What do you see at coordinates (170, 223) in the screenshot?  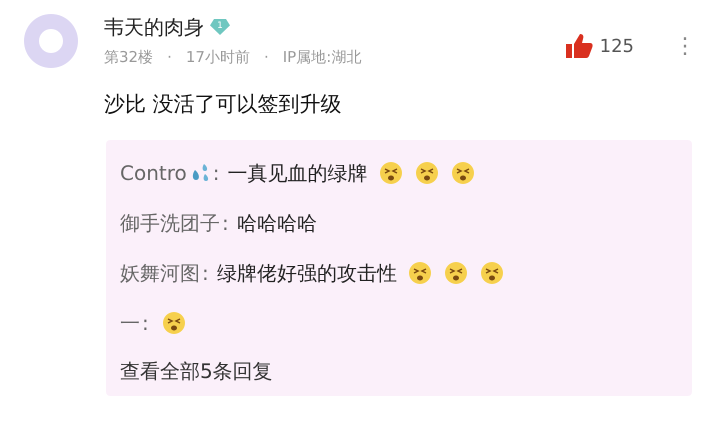 I see `reply-author: 御手洗团子` at bounding box center [170, 223].